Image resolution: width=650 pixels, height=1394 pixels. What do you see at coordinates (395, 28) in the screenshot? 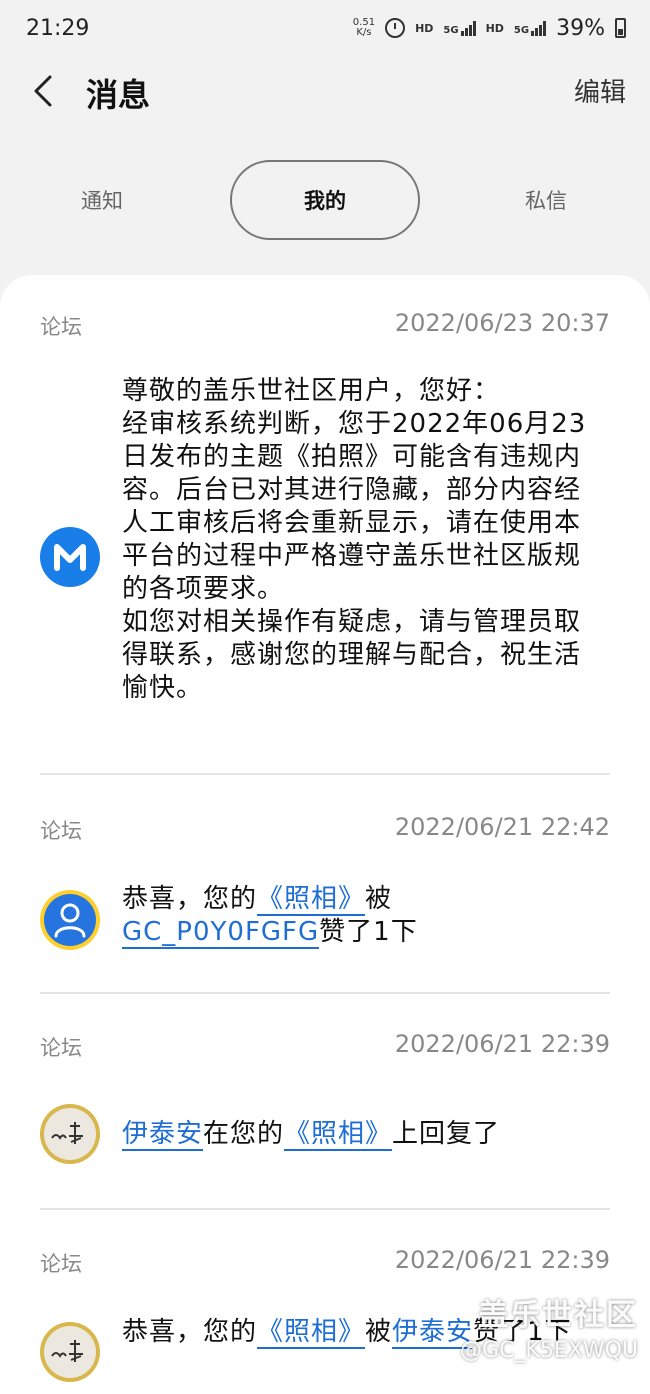
I see `alarm-icon` at bounding box center [395, 28].